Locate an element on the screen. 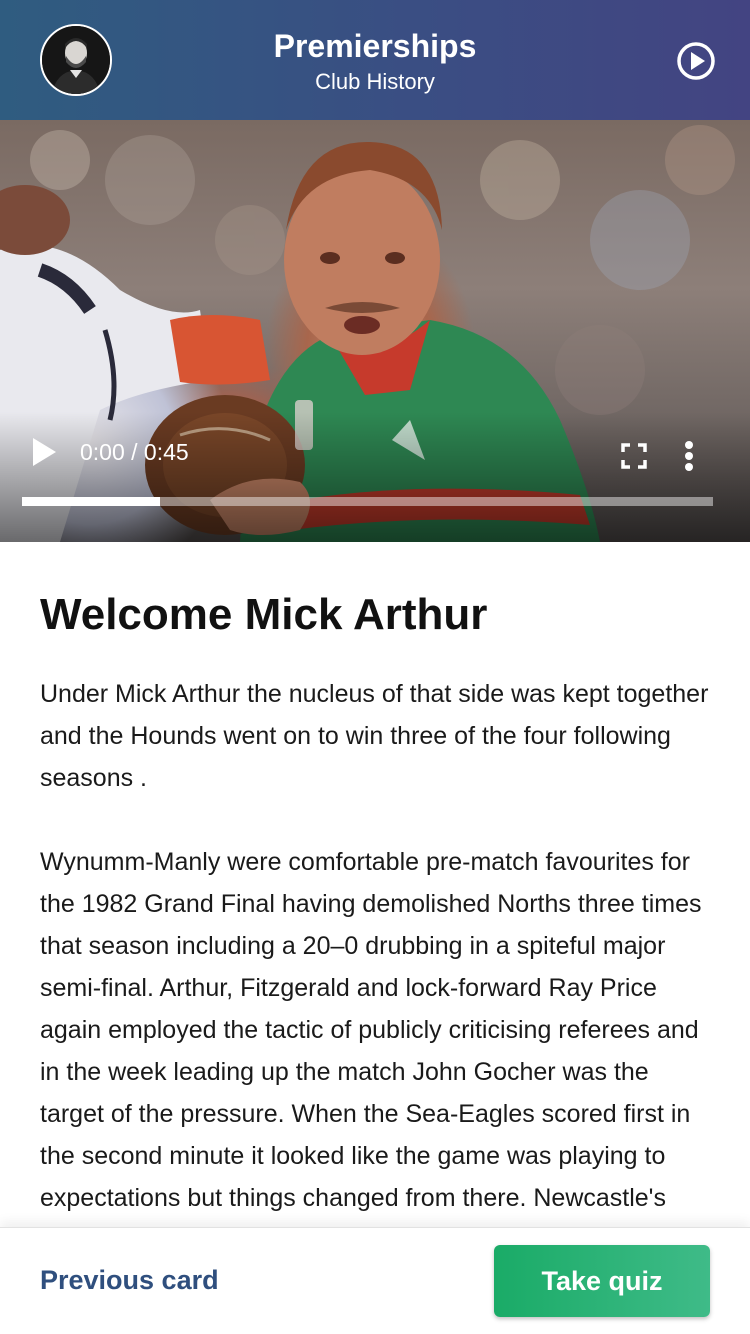 Image resolution: width=750 pixels, height=1334 pixels. take-quiz-button: Take quiz is located at coordinates (602, 1281).